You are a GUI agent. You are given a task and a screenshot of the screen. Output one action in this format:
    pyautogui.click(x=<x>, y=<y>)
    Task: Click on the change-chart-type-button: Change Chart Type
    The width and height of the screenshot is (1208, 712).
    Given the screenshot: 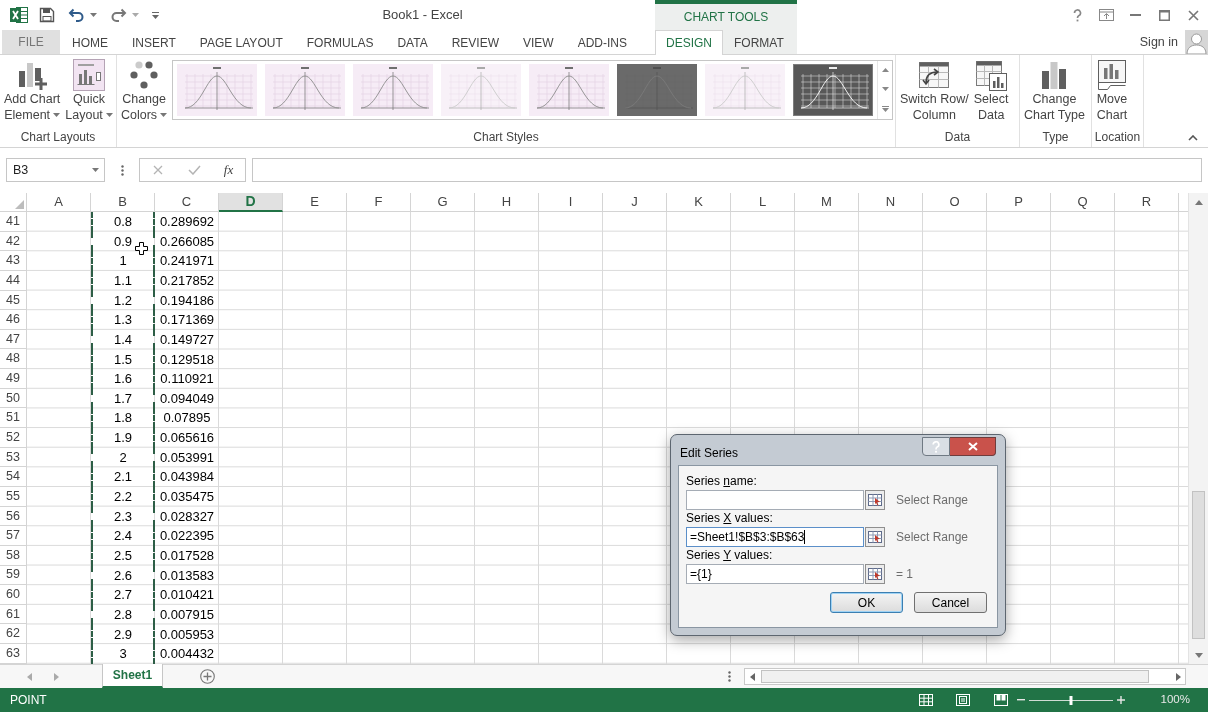 What is the action you would take?
    pyautogui.click(x=1054, y=89)
    